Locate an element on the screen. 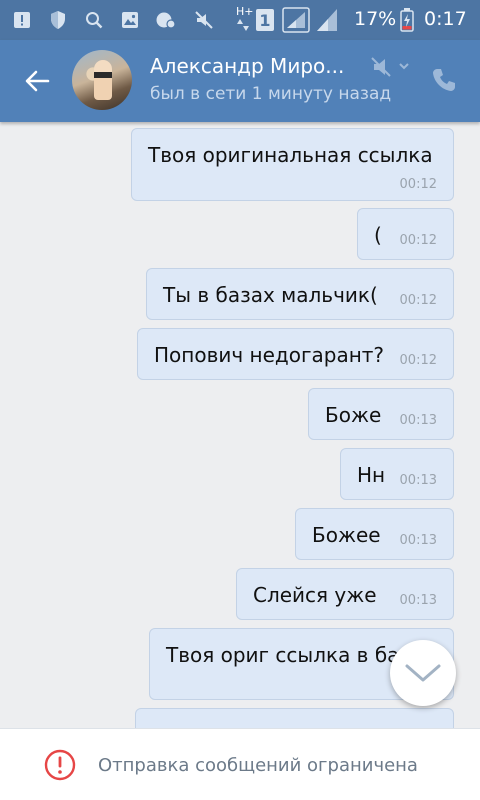 Image resolution: width=480 pixels, height=800 pixels. message-bubble: Слейся уже 00:13 is located at coordinates (345, 594).